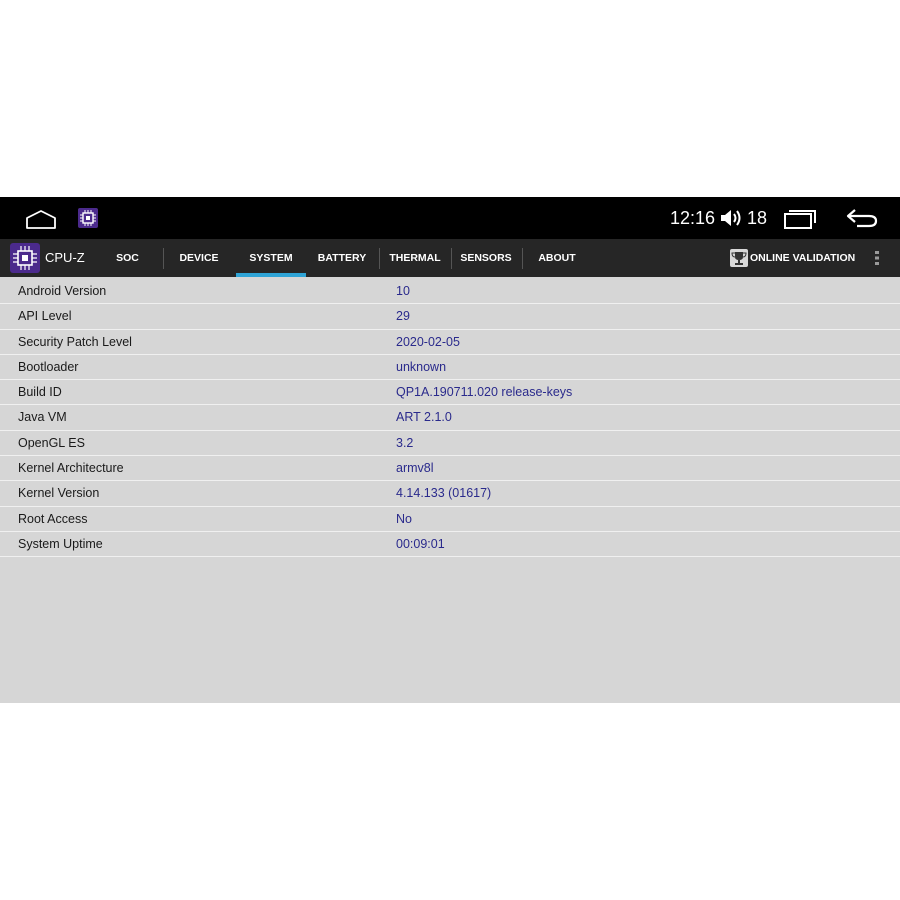 The image size is (900, 900). I want to click on table-row: Build ID QP1A.190711.020 release-keys, so click(450, 393).